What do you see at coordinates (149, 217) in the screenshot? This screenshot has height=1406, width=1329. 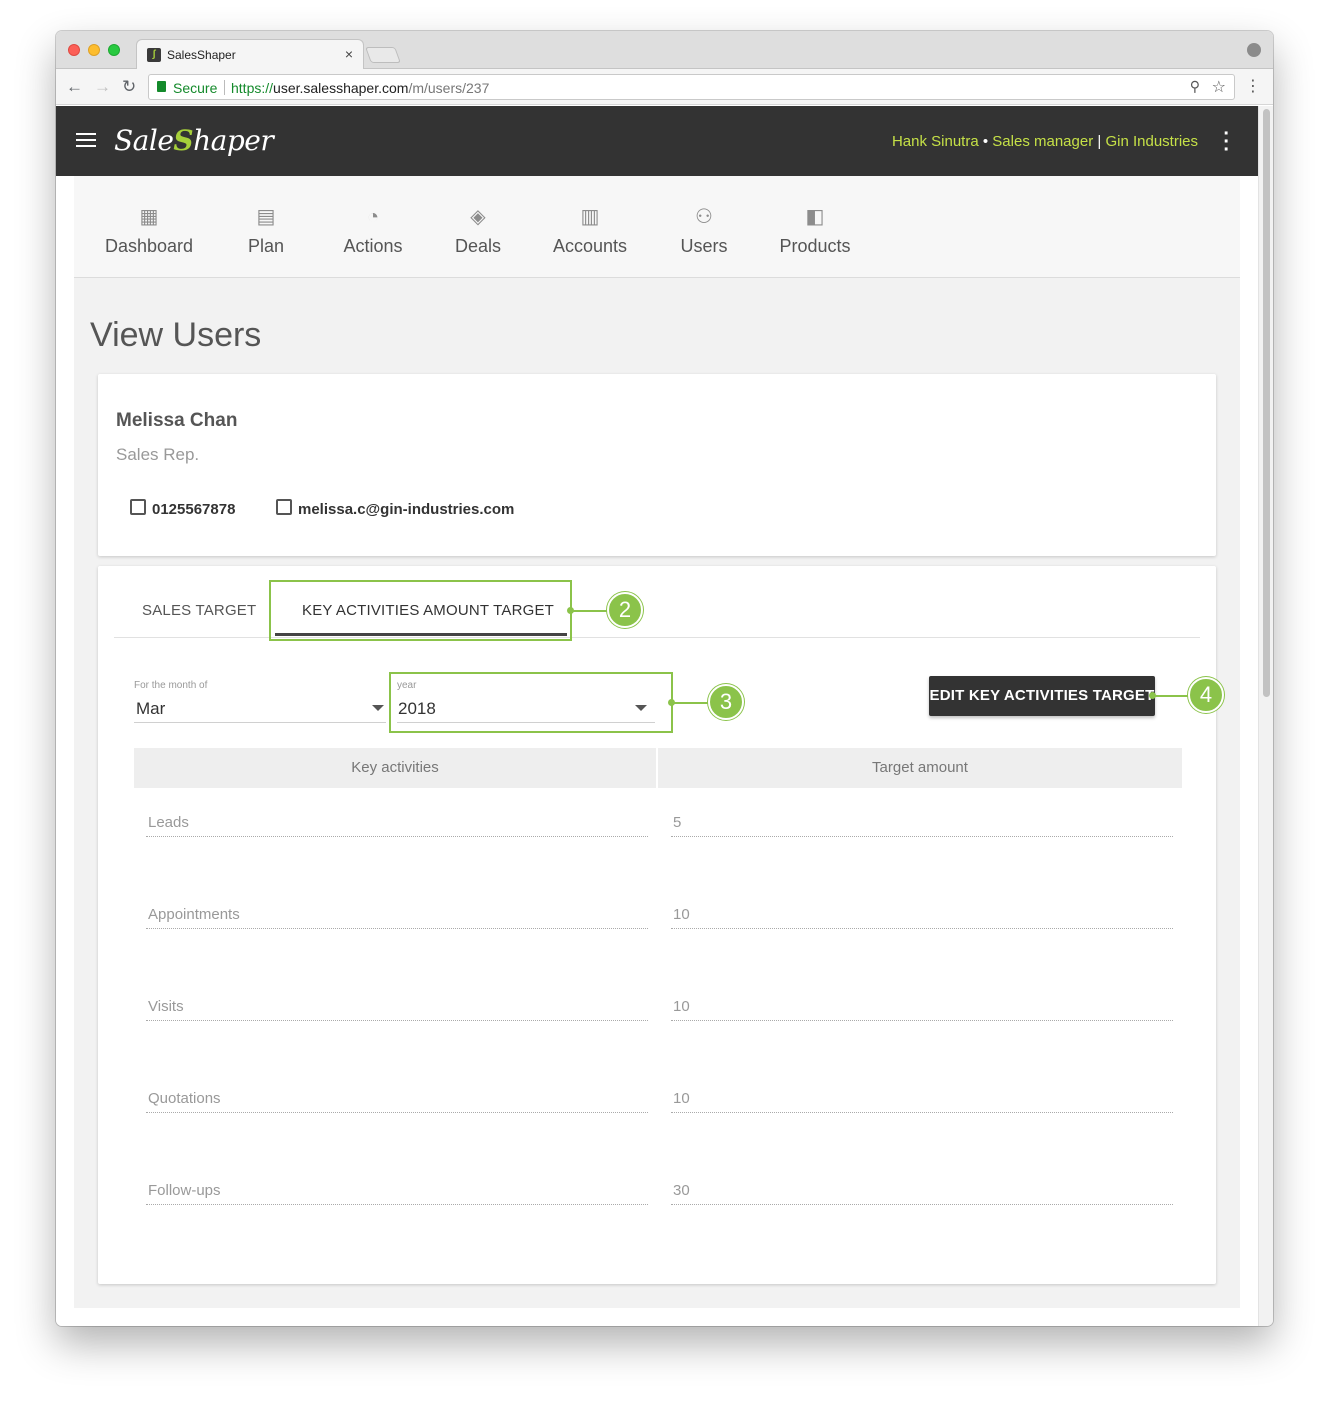 I see `dashboard-icon: ▦` at bounding box center [149, 217].